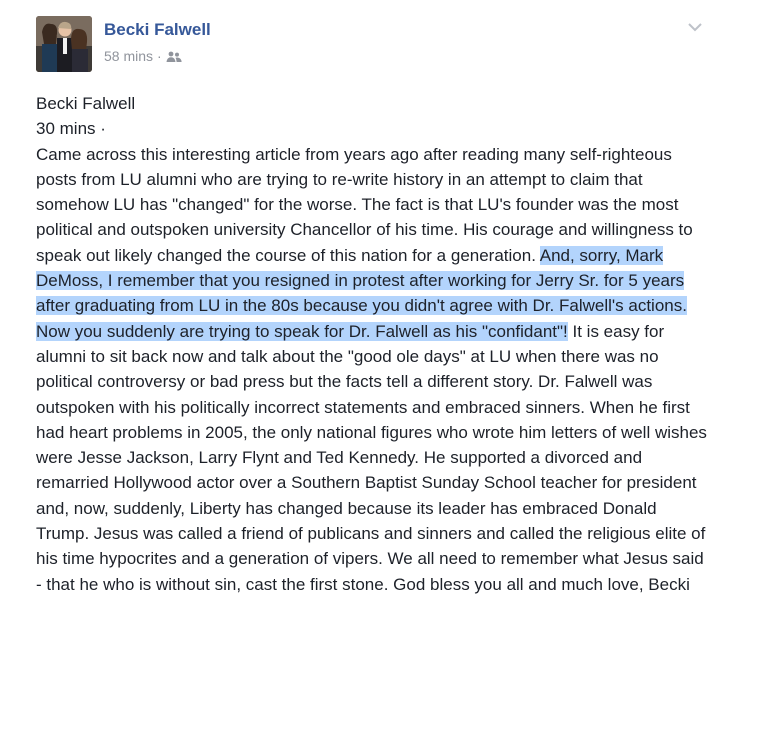 This screenshot has height=737, width=760. What do you see at coordinates (128, 56) in the screenshot?
I see `timestamp: 58 mins` at bounding box center [128, 56].